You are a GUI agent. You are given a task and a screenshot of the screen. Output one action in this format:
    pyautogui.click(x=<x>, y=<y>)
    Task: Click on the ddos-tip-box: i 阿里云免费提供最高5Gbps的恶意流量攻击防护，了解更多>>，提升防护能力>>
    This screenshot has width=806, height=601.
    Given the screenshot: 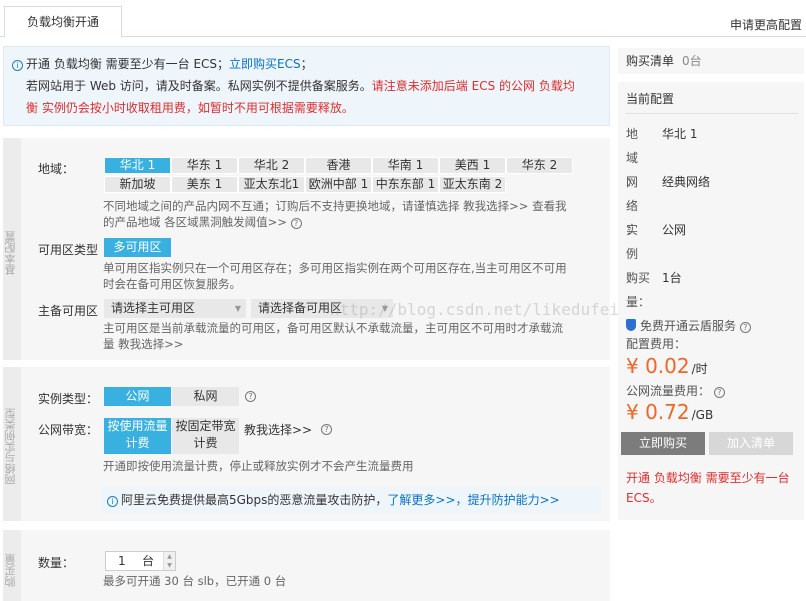 What is the action you would take?
    pyautogui.click(x=351, y=500)
    